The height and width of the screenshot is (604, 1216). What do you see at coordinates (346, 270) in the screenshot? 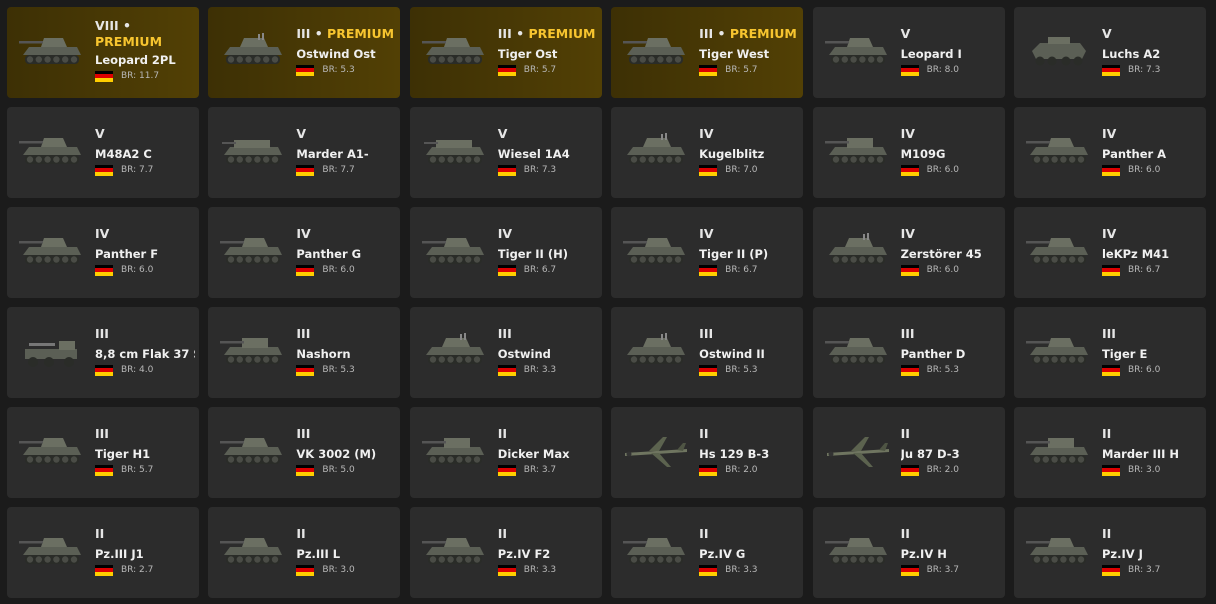
I see `br-row: BR: 6.0` at bounding box center [346, 270].